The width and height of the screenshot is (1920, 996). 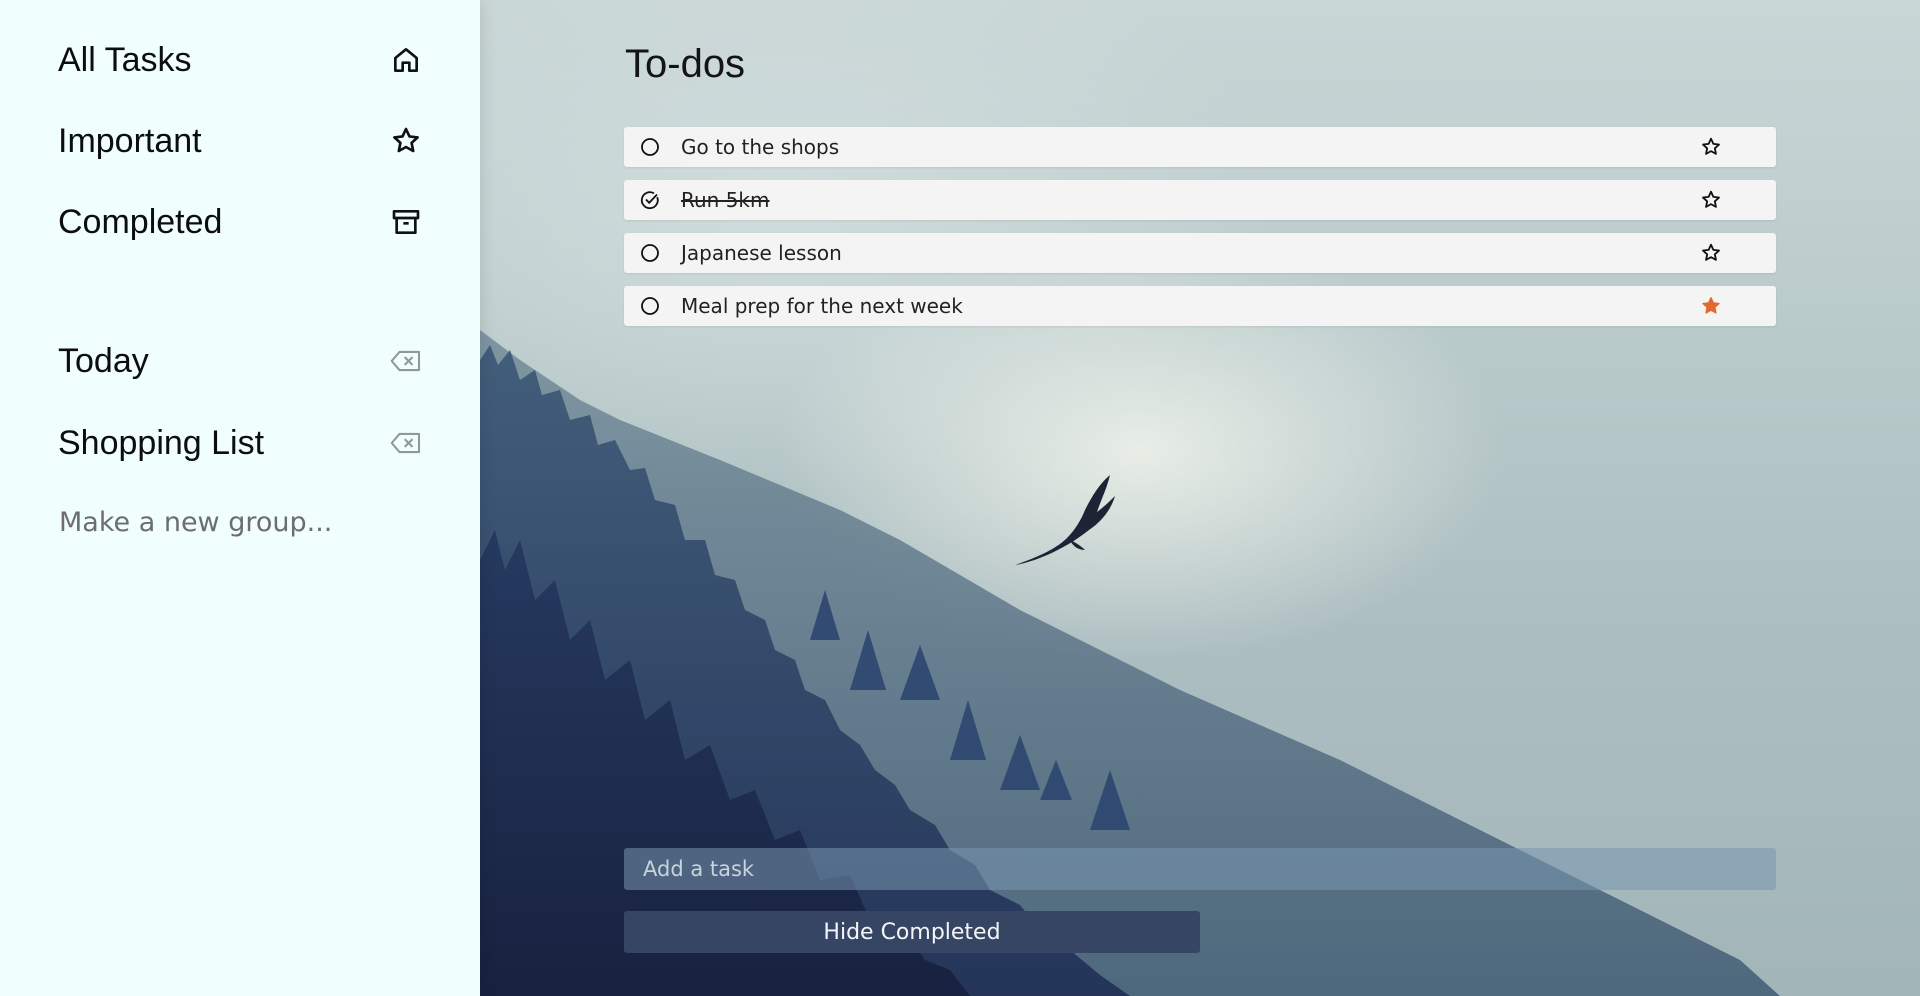 What do you see at coordinates (103, 360) in the screenshot?
I see `group-item-label: Today` at bounding box center [103, 360].